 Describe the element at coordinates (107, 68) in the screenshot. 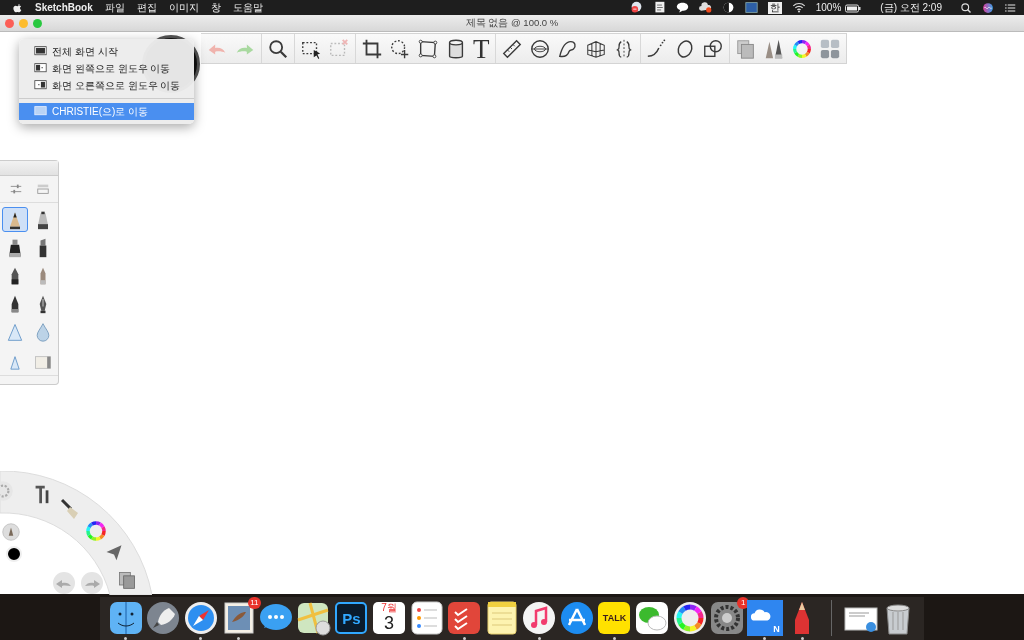

I see `menu-item: 화면 왼쪽으로 윈도우 이동` at that location.